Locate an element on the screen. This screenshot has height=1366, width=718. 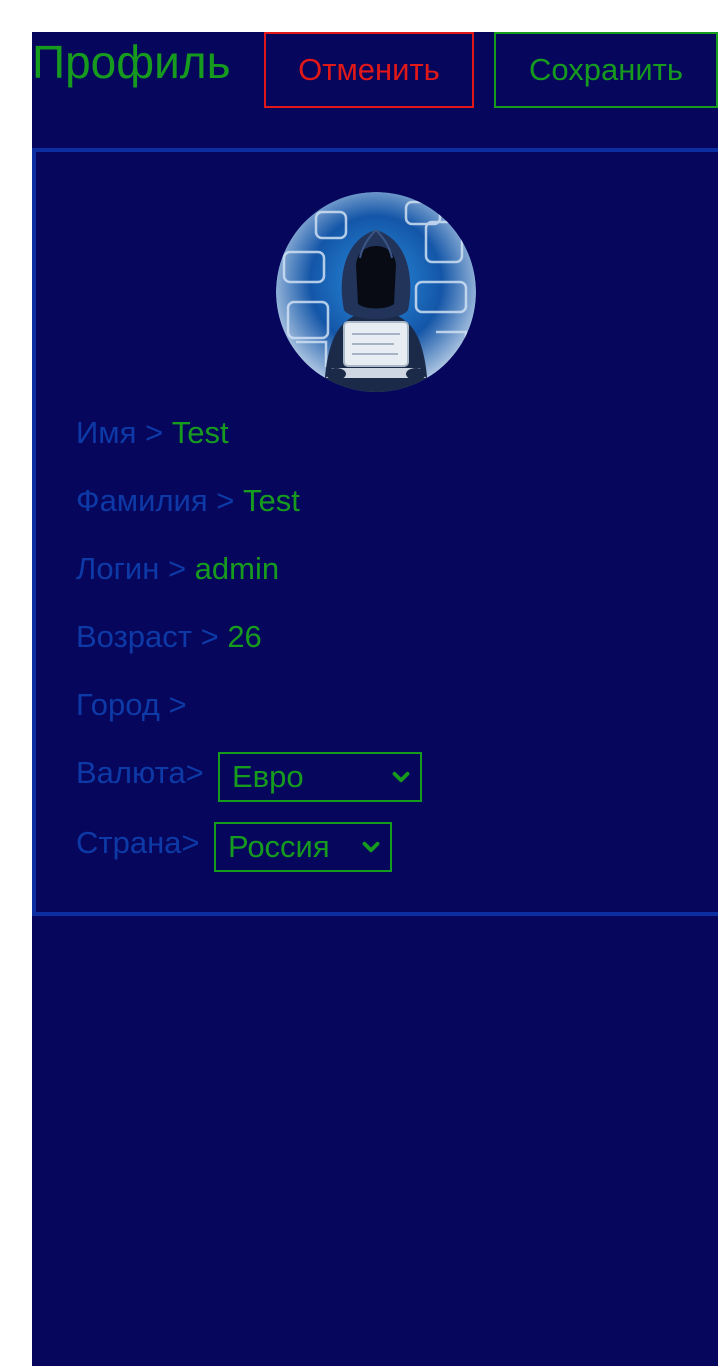
field-age: Возраст > 26 is located at coordinates (169, 637).